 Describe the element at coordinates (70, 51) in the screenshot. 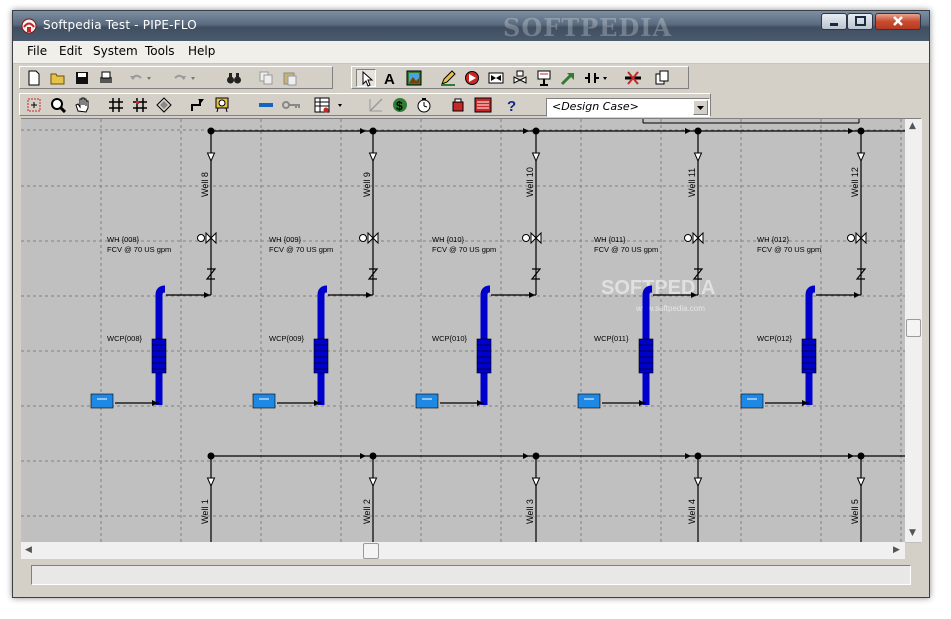

I see `menu-edit: Edit` at that location.